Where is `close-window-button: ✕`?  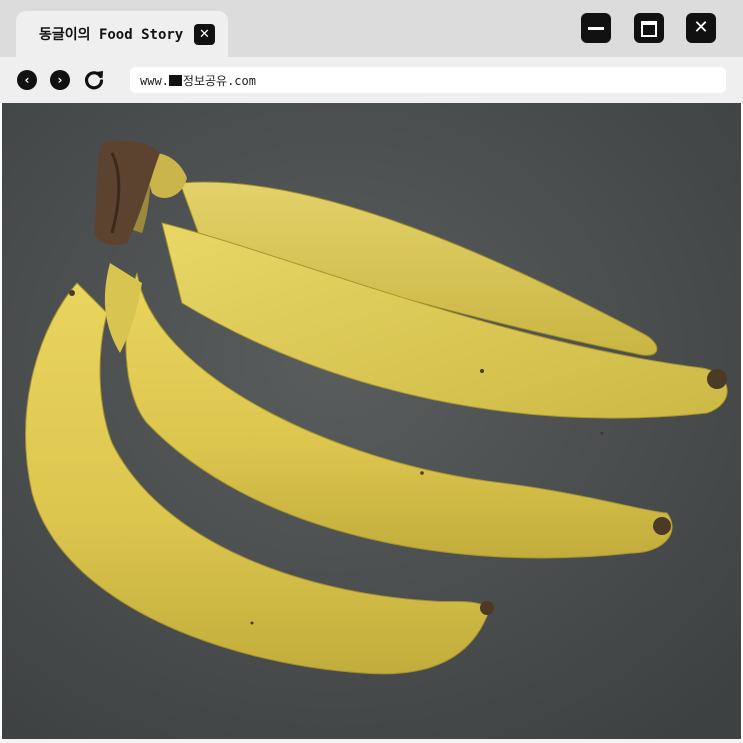
close-window-button: ✕ is located at coordinates (701, 28).